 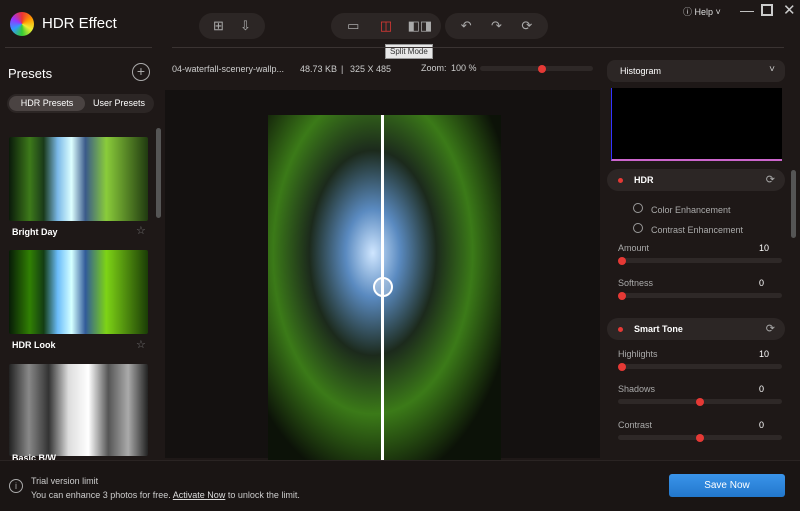 What do you see at coordinates (747, 10) in the screenshot?
I see `minimize-button: —` at bounding box center [747, 10].